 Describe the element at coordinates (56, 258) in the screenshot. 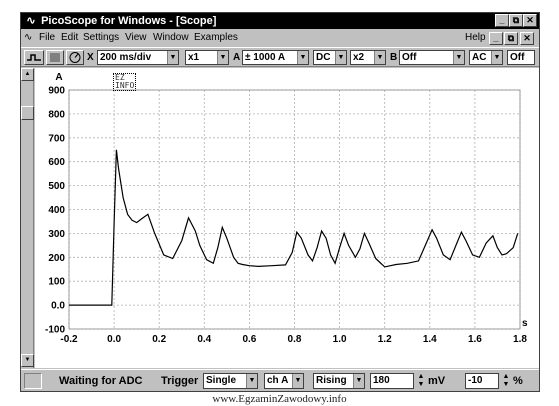

I see `y-tick-label: 200` at that location.